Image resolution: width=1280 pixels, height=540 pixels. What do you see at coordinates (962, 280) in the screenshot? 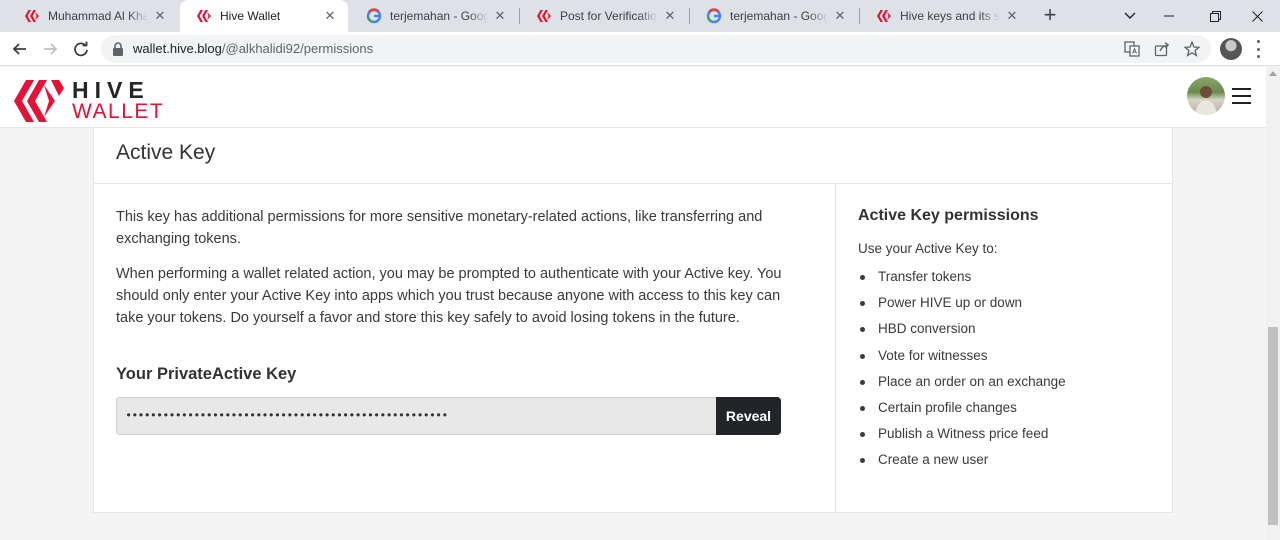
I see `list-item: Transfer tokens` at bounding box center [962, 280].